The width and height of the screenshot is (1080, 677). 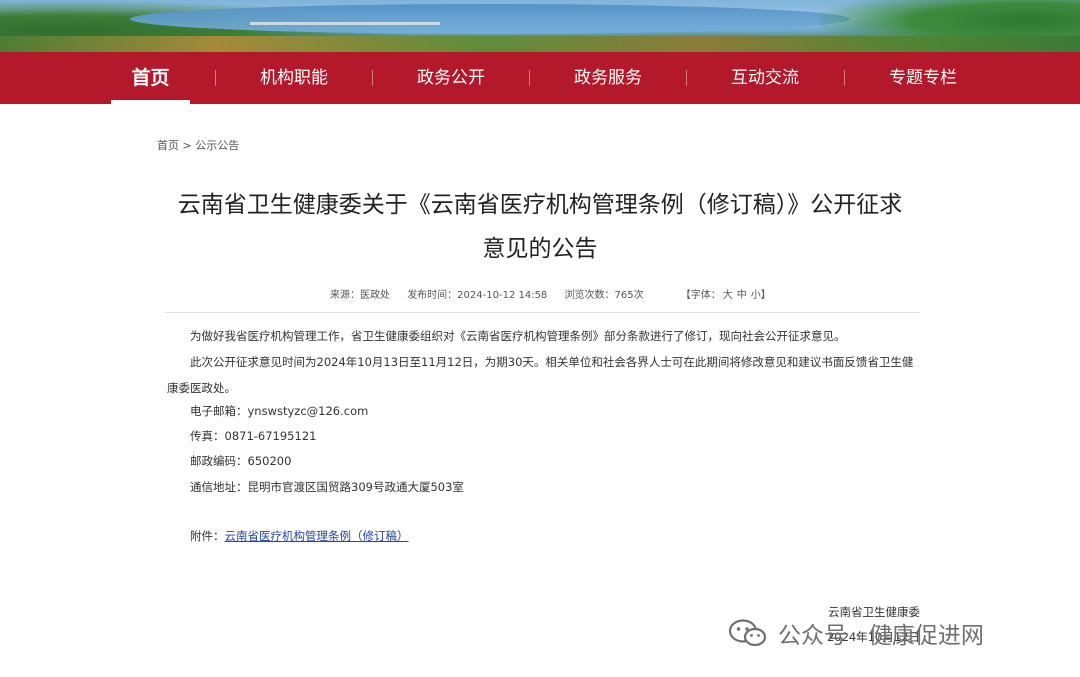 What do you see at coordinates (540, 205) in the screenshot?
I see `title-line-1: 云南省卫生健康委关于《云南省医疗机构管理条例（修订稿）》公开征求` at bounding box center [540, 205].